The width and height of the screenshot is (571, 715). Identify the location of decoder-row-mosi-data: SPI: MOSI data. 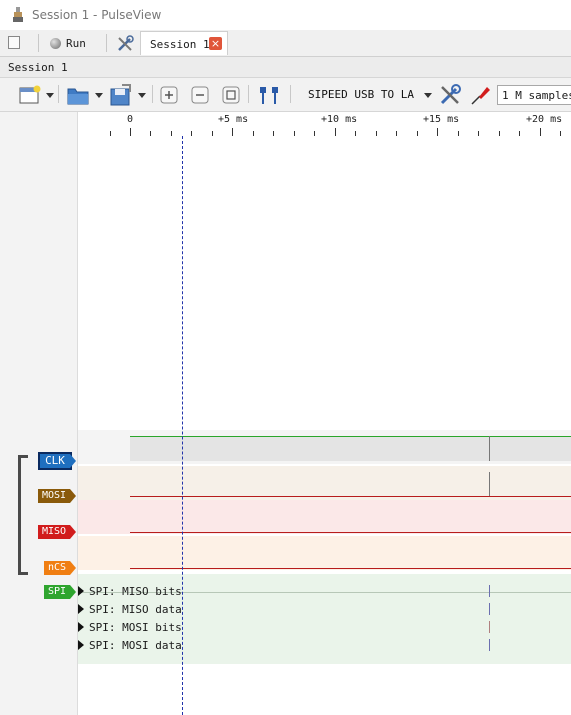
(130, 647).